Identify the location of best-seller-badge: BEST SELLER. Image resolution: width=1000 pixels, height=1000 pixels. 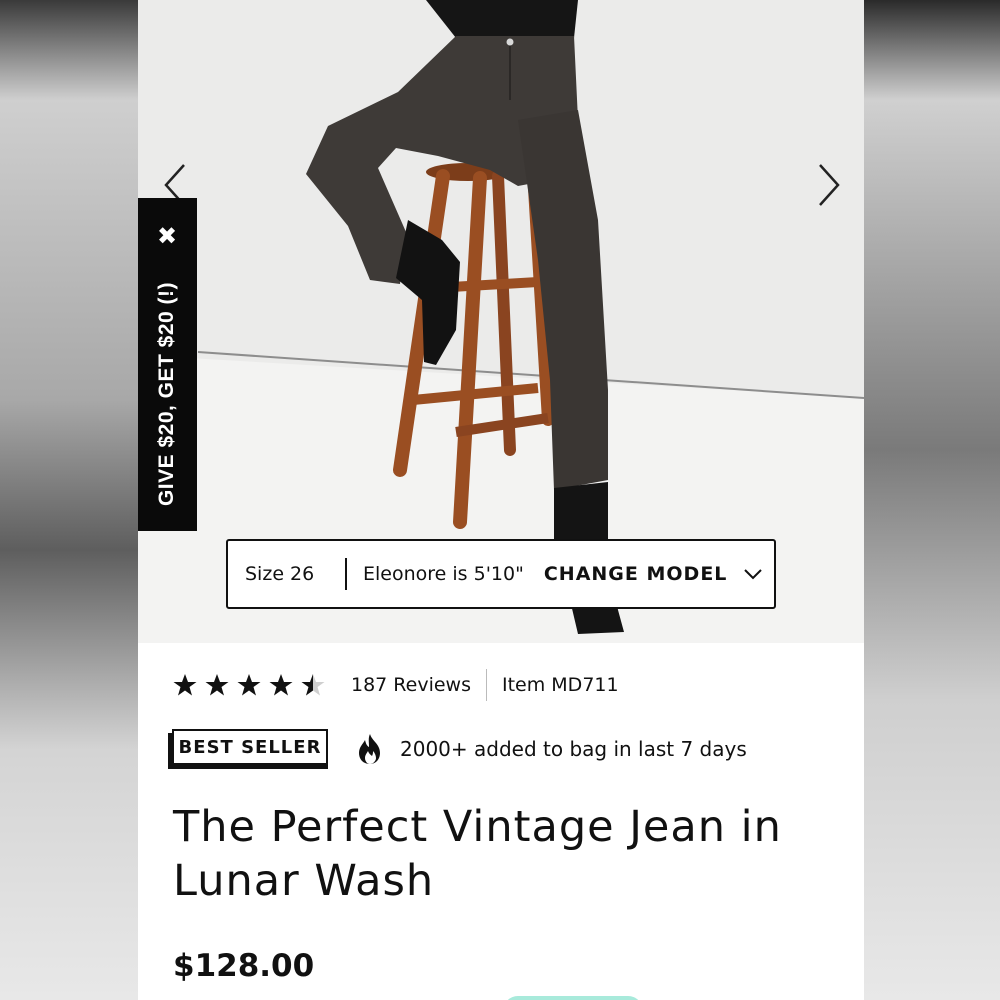
(250, 749).